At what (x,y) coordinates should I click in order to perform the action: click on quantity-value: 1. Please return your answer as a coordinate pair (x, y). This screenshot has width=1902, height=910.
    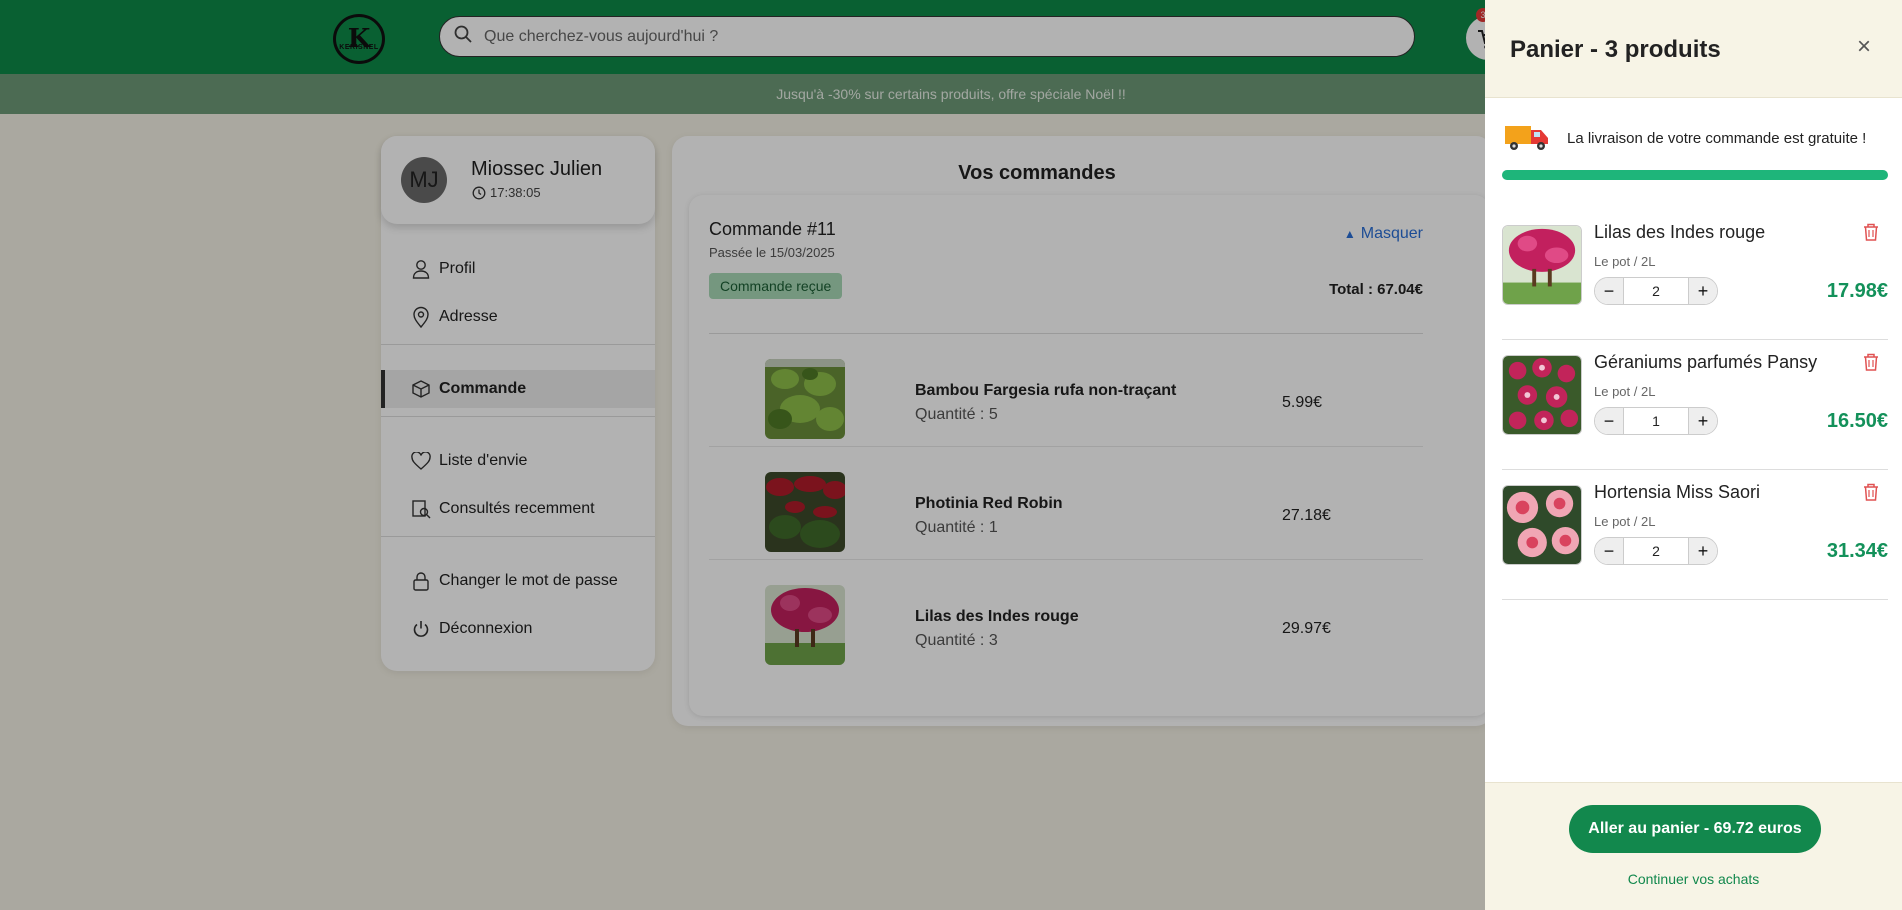
    Looking at the image, I should click on (1656, 421).